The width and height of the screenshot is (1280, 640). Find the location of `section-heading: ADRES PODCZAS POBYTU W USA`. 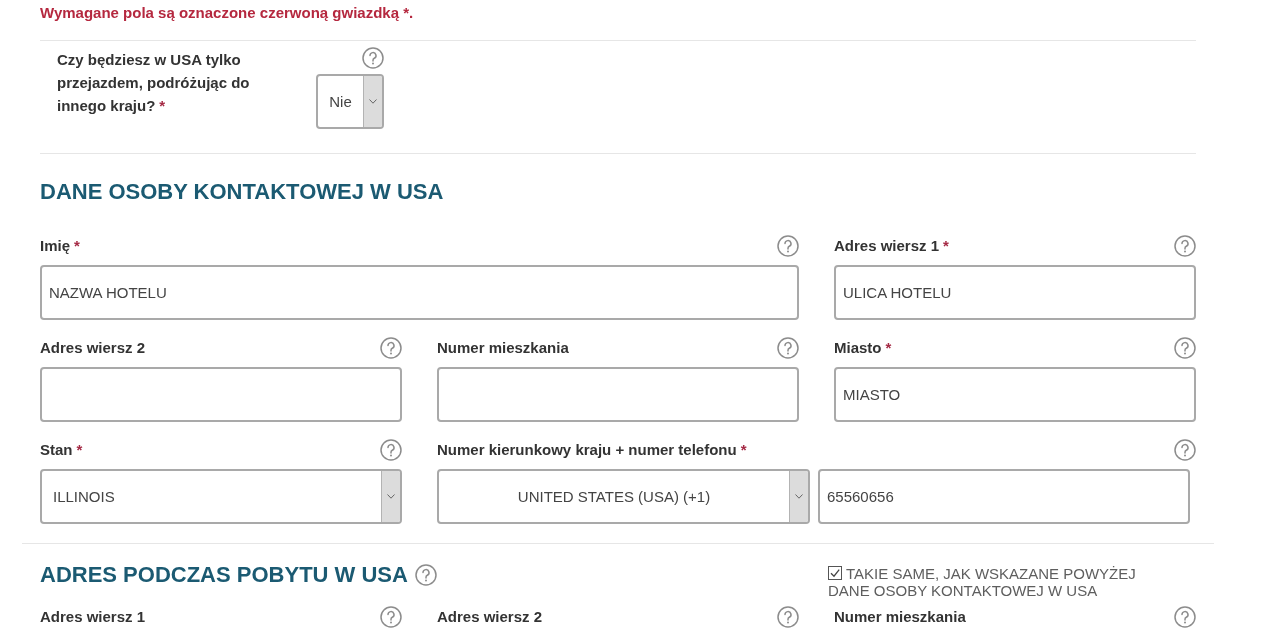

section-heading: ADRES PODCZAS POBYTU W USA is located at coordinates (224, 575).